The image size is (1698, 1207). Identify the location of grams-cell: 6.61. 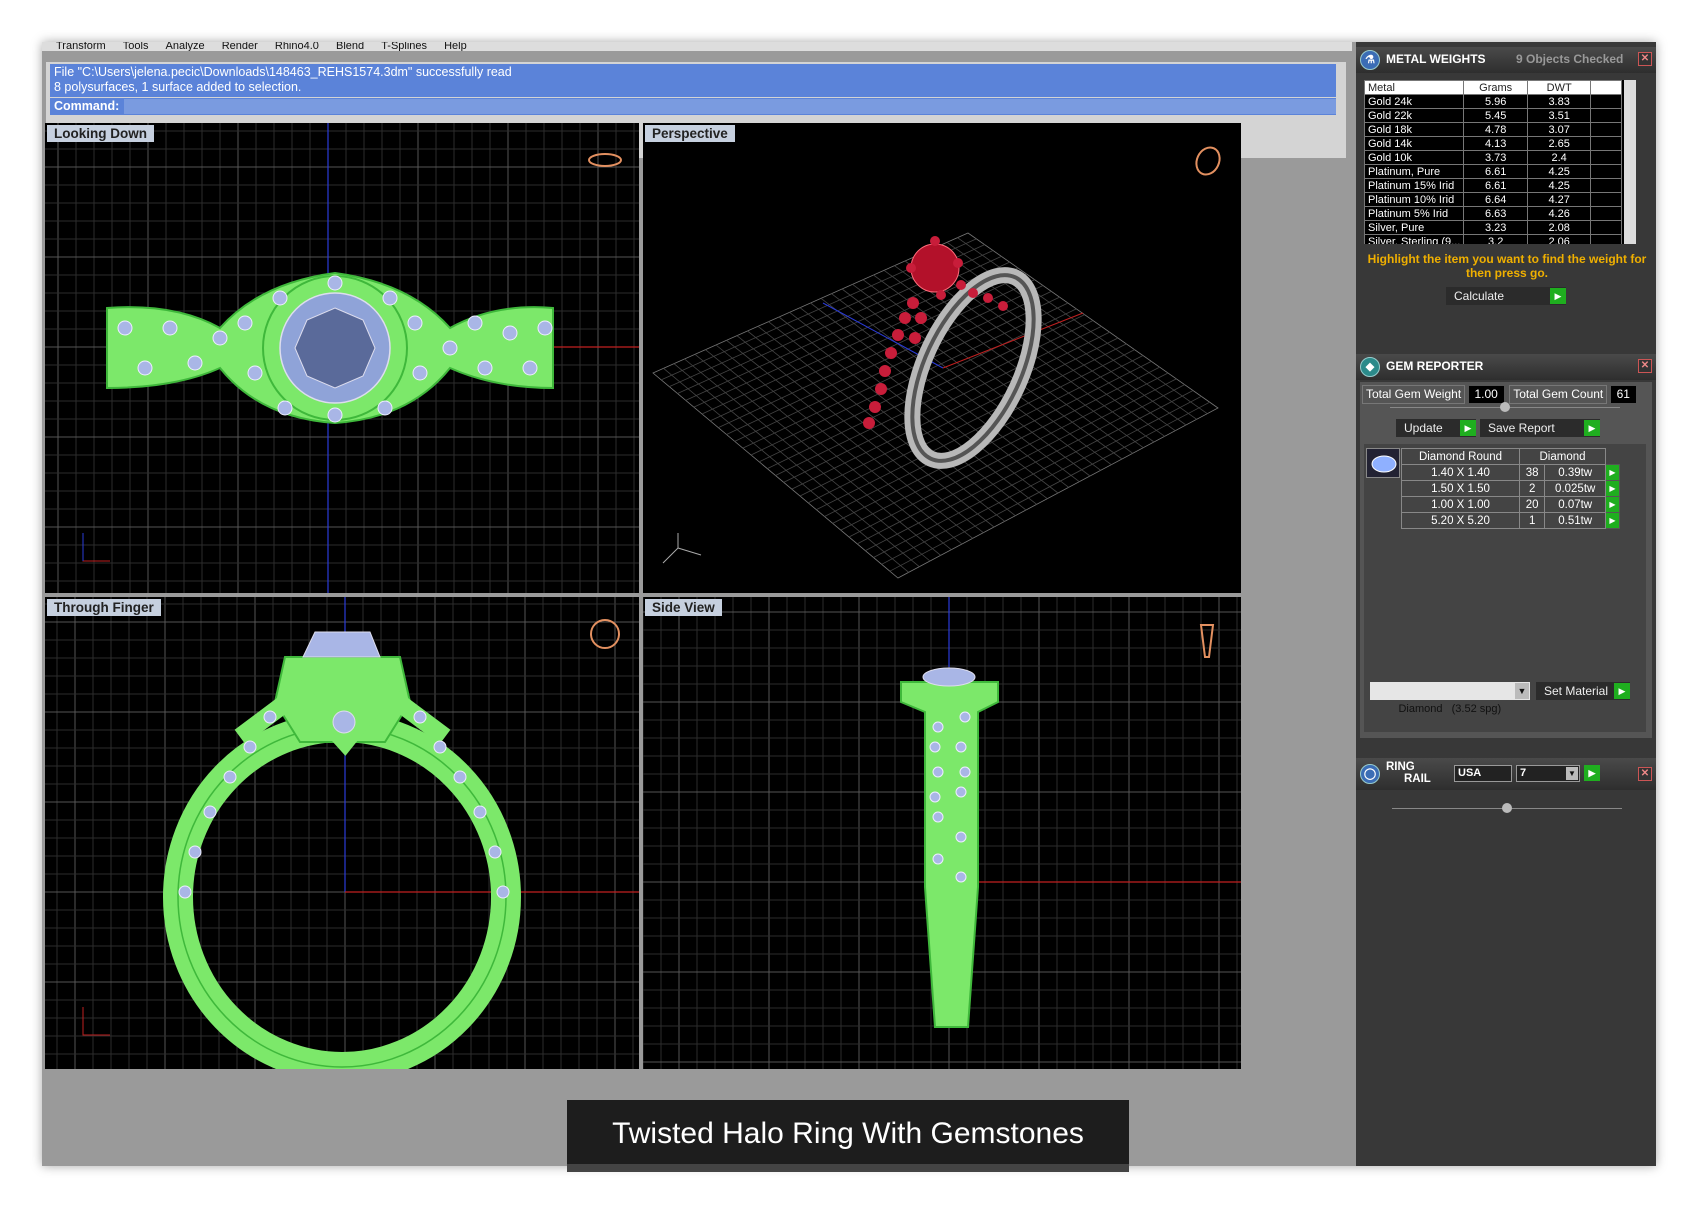
(1496, 171).